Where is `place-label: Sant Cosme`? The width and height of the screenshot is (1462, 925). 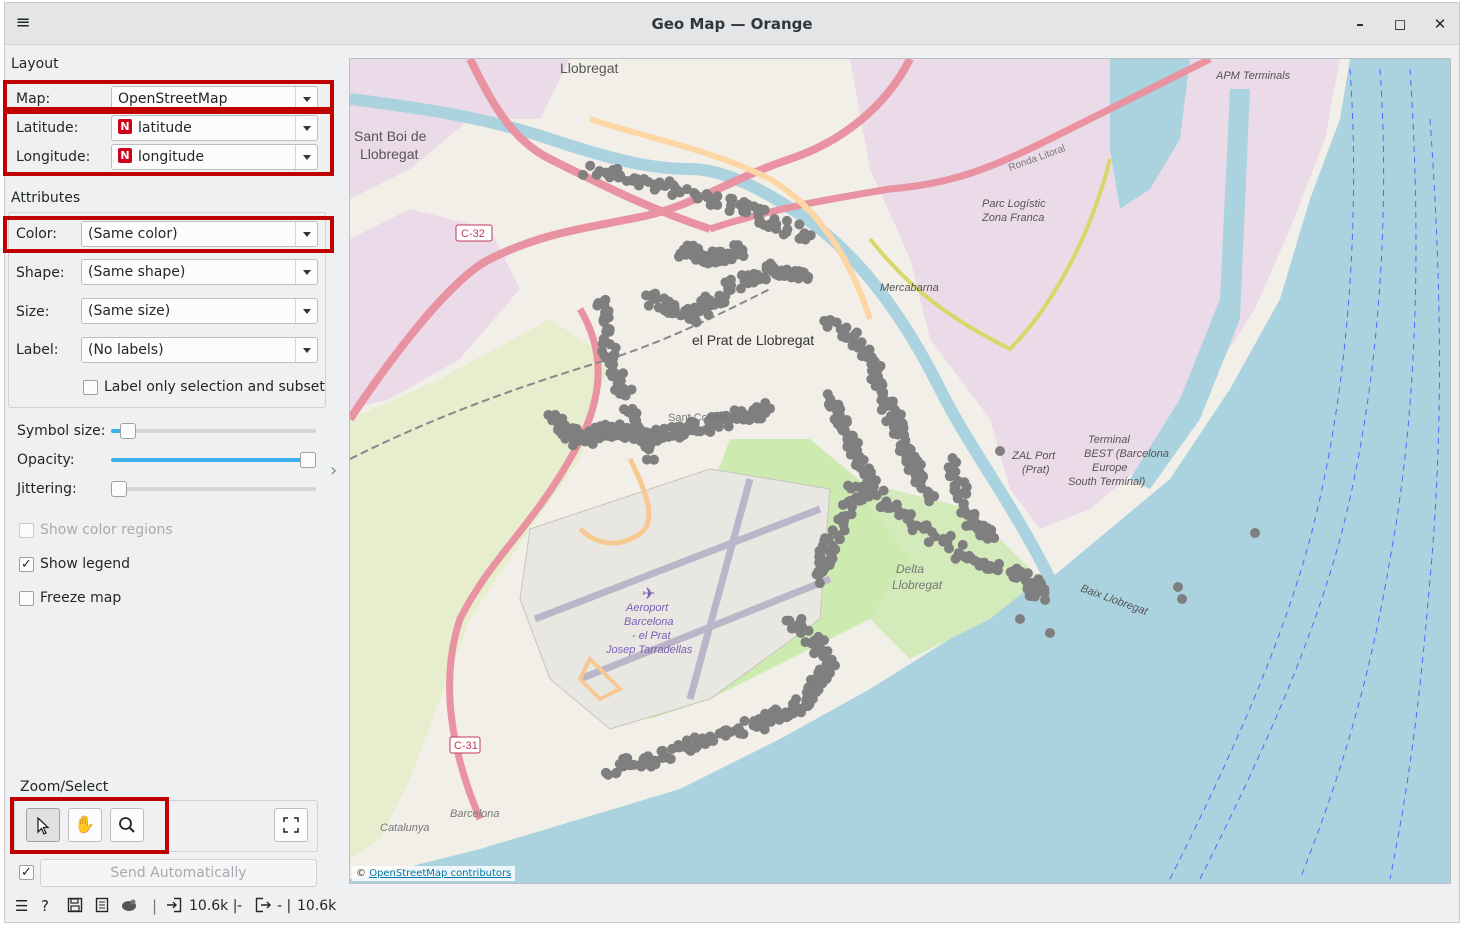 place-label: Sant Cosme is located at coordinates (698, 418).